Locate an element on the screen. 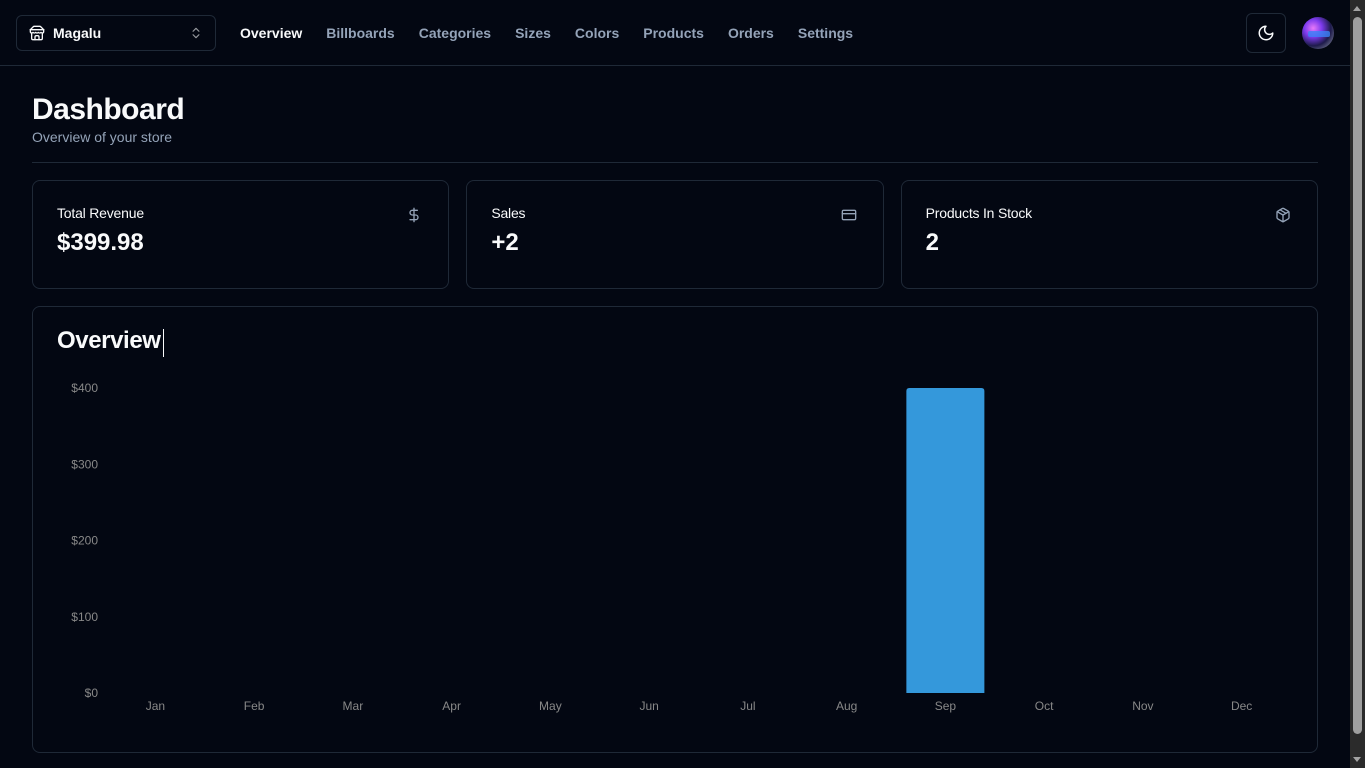 Image resolution: width=1365 pixels, height=768 pixels. x-tick-label: Oct is located at coordinates (1044, 706).